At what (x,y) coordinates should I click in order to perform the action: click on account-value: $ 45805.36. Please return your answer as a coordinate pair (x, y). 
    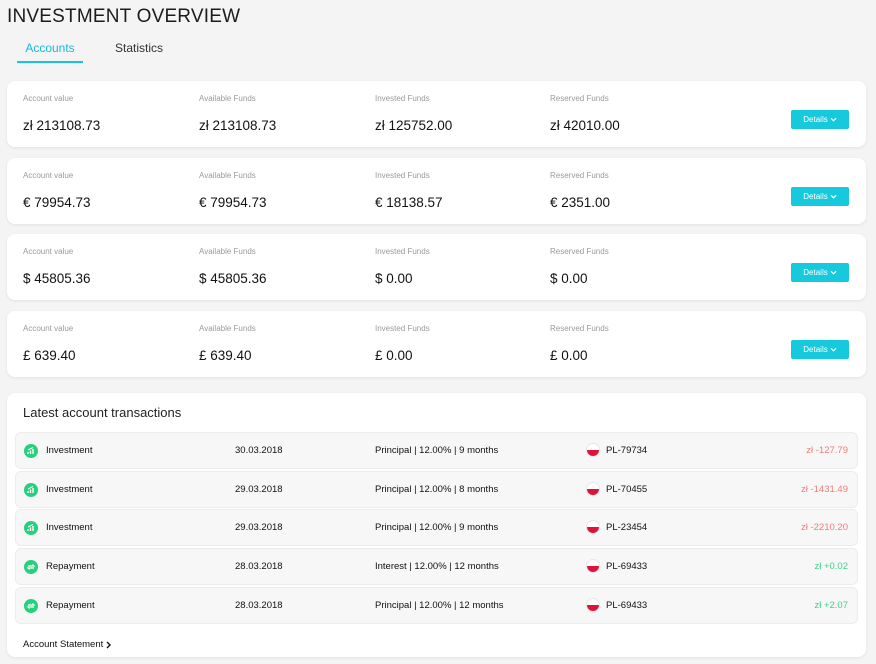
    Looking at the image, I should click on (57, 278).